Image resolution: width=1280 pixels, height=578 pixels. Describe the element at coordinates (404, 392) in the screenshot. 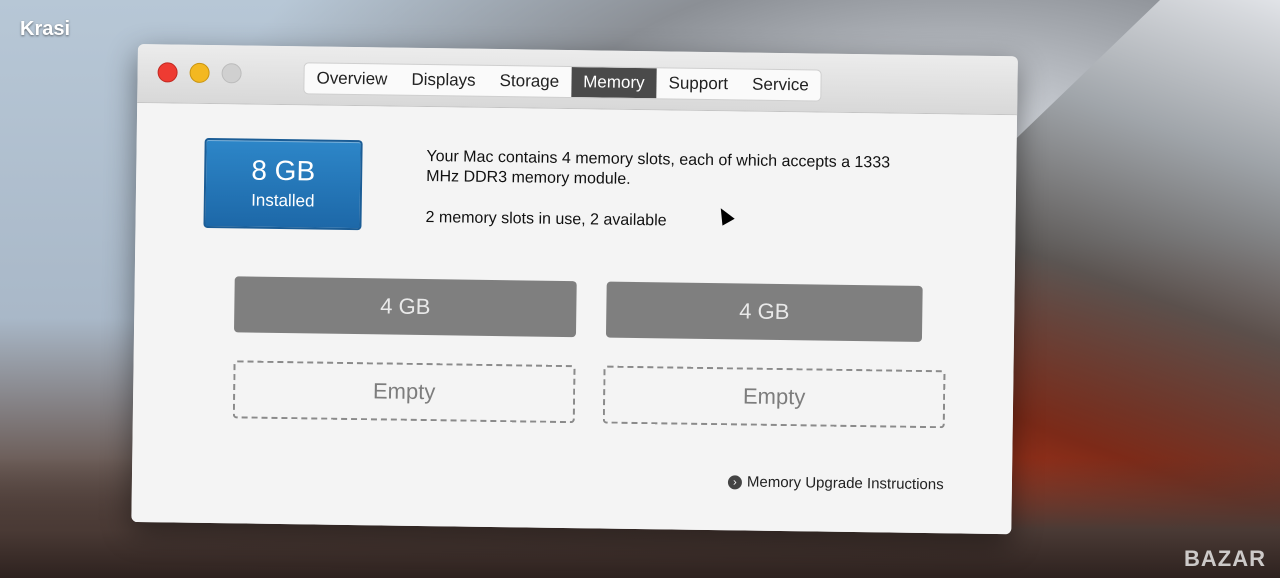

I see `memory-slot-3: Empty` at that location.